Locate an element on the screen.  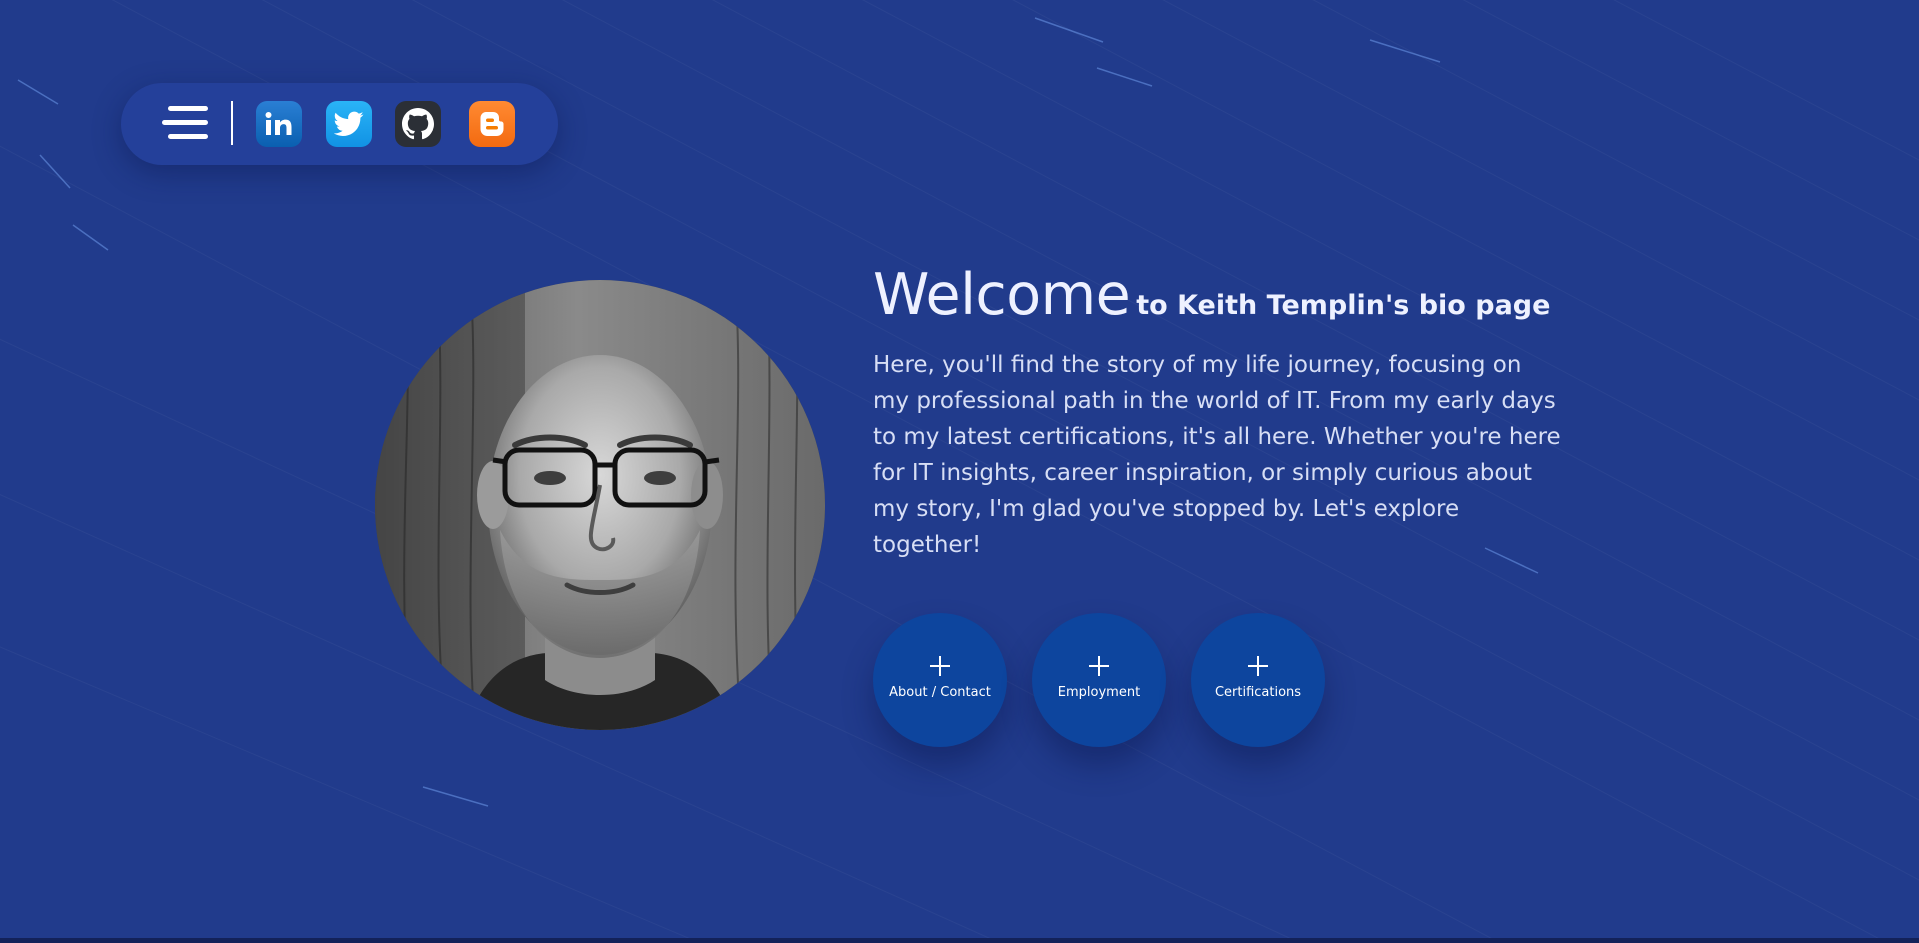
employment-button: Employment is located at coordinates (1099, 680).